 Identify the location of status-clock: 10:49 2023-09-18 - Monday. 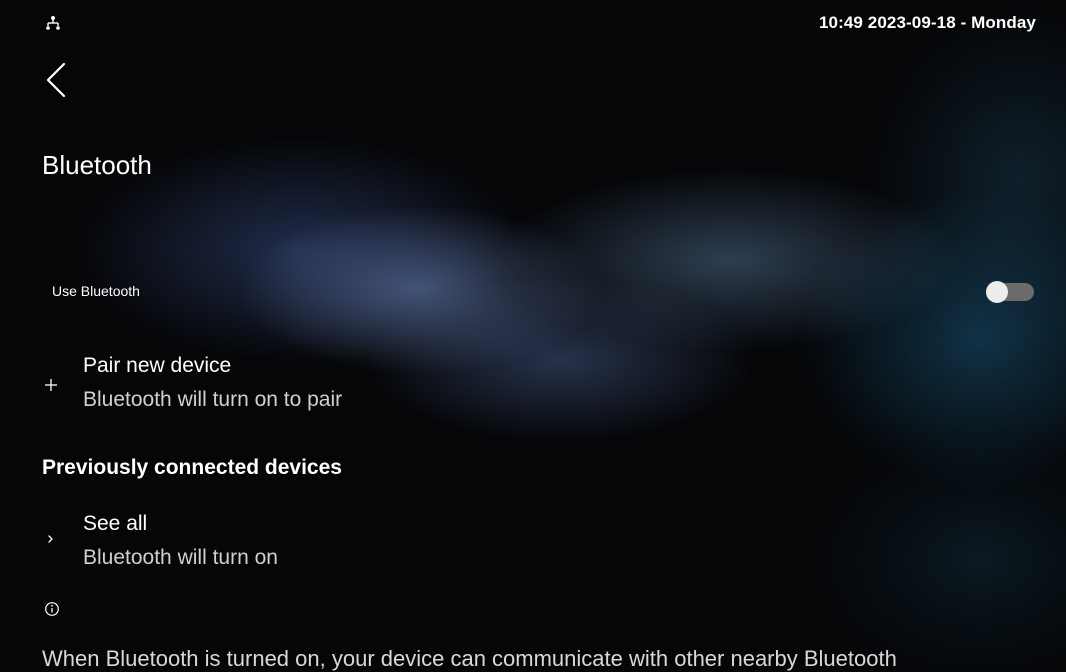
(927, 22).